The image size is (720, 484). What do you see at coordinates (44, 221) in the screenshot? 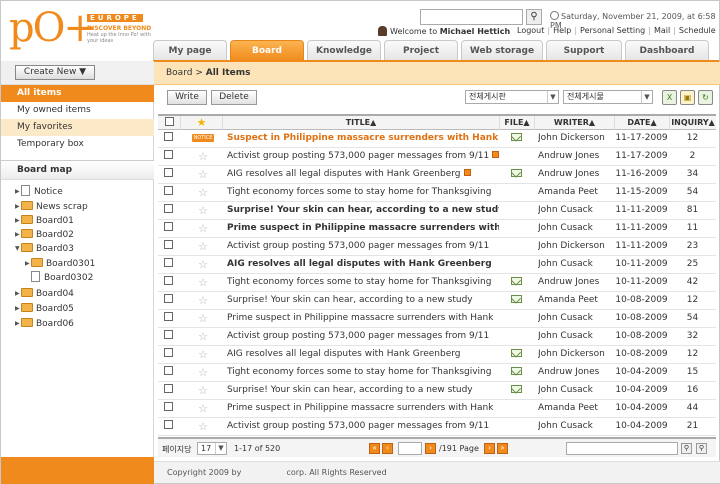
I see `tree-item-board01: ▶ Board01` at bounding box center [44, 221].